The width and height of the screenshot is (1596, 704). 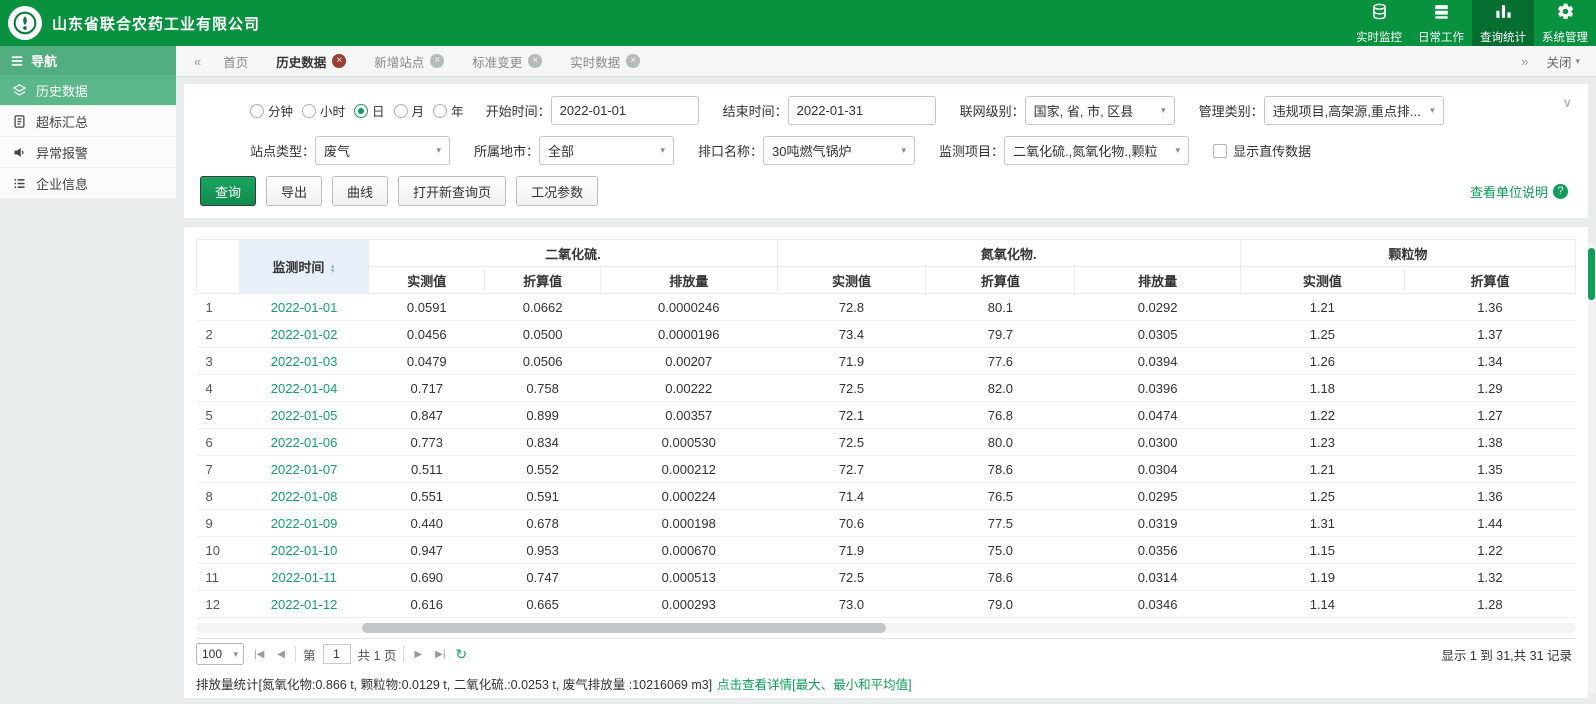 What do you see at coordinates (418, 654) in the screenshot?
I see `next-page-button: ▶` at bounding box center [418, 654].